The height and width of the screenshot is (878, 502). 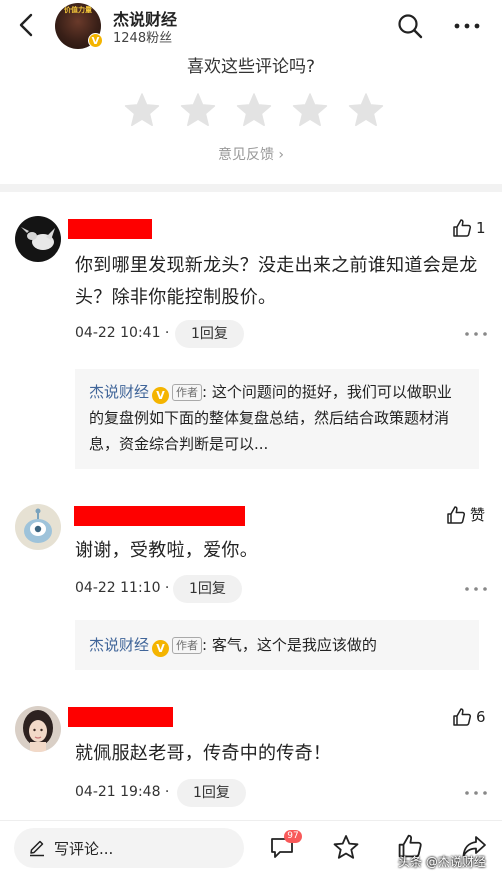 What do you see at coordinates (481, 228) in the screenshot?
I see `like-count: 1` at bounding box center [481, 228].